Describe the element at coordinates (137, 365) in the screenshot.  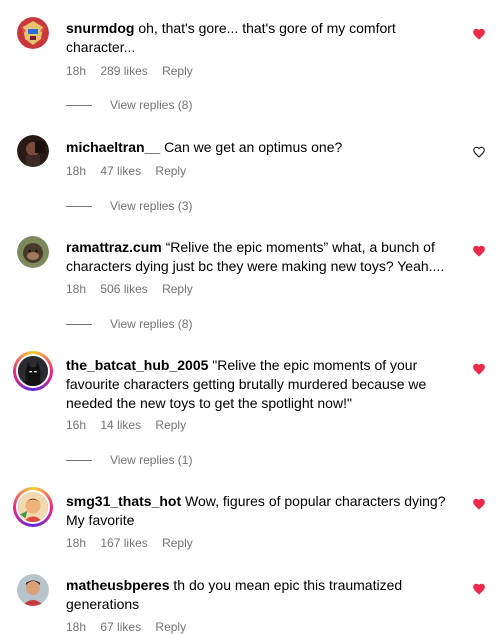
I see `comment-username: the_batcat_hub_2005` at that location.